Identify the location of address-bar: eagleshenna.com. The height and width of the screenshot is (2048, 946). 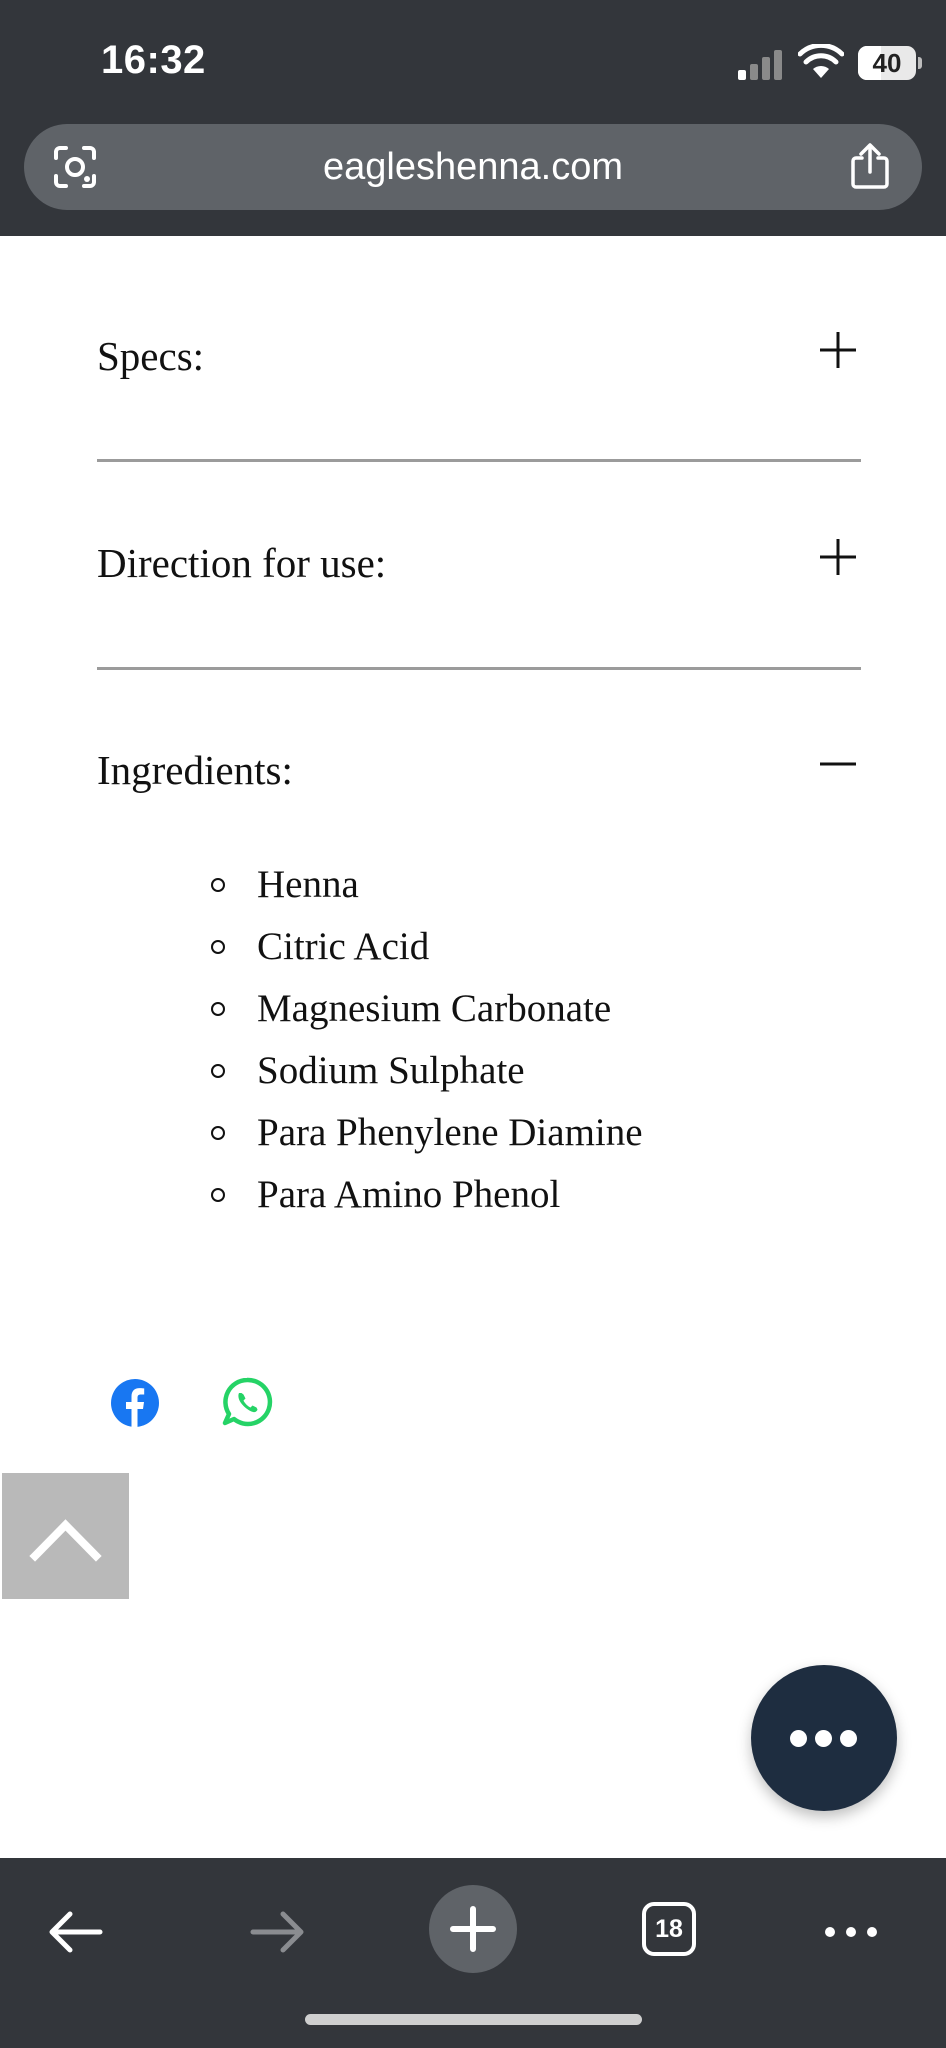
(473, 167).